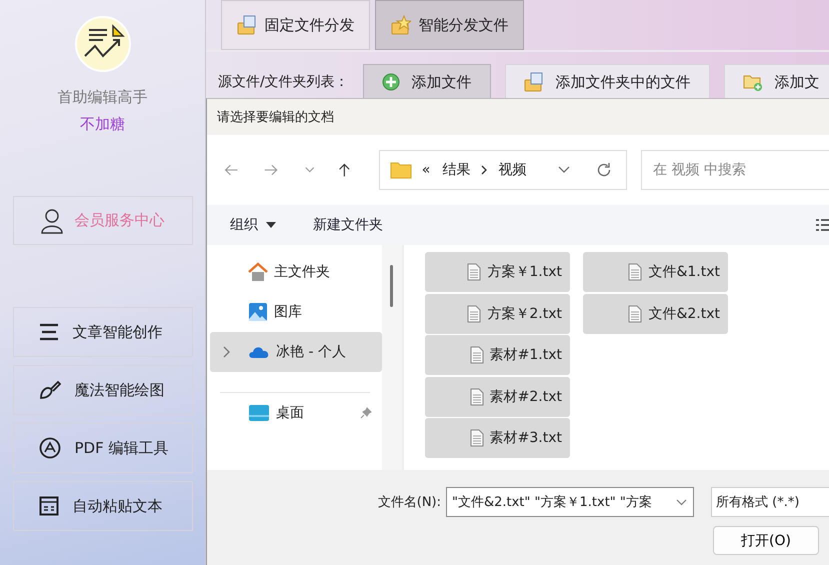 The image size is (829, 565). What do you see at coordinates (400, 25) in the screenshot?
I see `folder-star-icon` at bounding box center [400, 25].